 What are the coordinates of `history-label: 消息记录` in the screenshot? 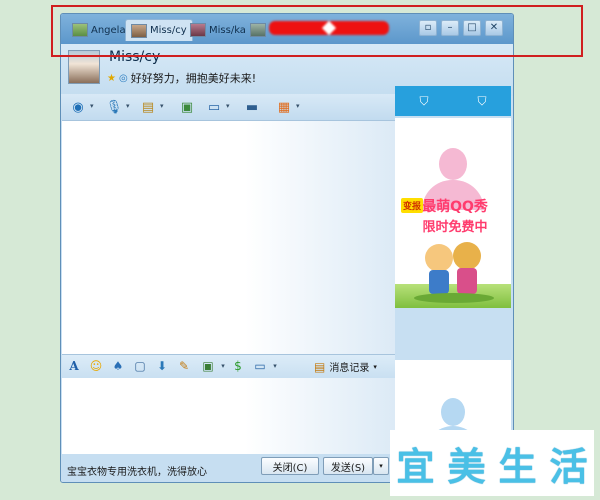 It's located at (349, 368).